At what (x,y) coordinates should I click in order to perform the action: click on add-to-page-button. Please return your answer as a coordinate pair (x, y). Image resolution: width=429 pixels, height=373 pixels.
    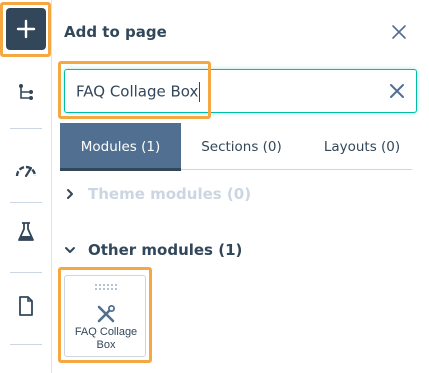
    Looking at the image, I should click on (26, 29).